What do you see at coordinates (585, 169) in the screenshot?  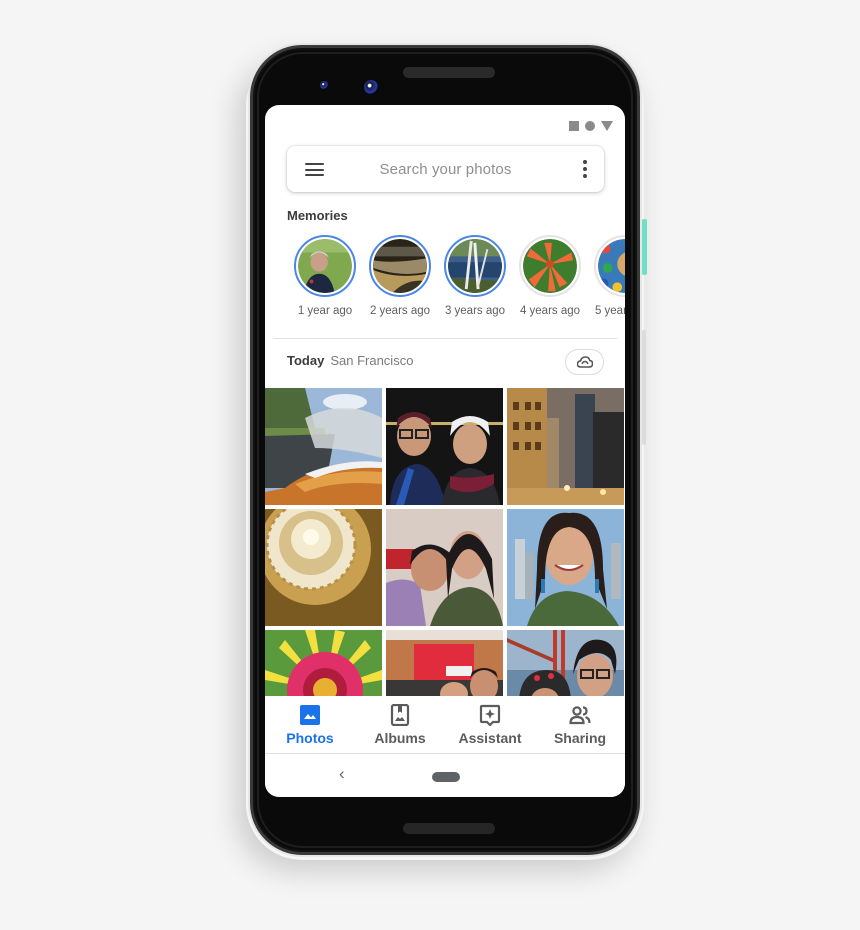 I see `more-vertical-icon` at bounding box center [585, 169].